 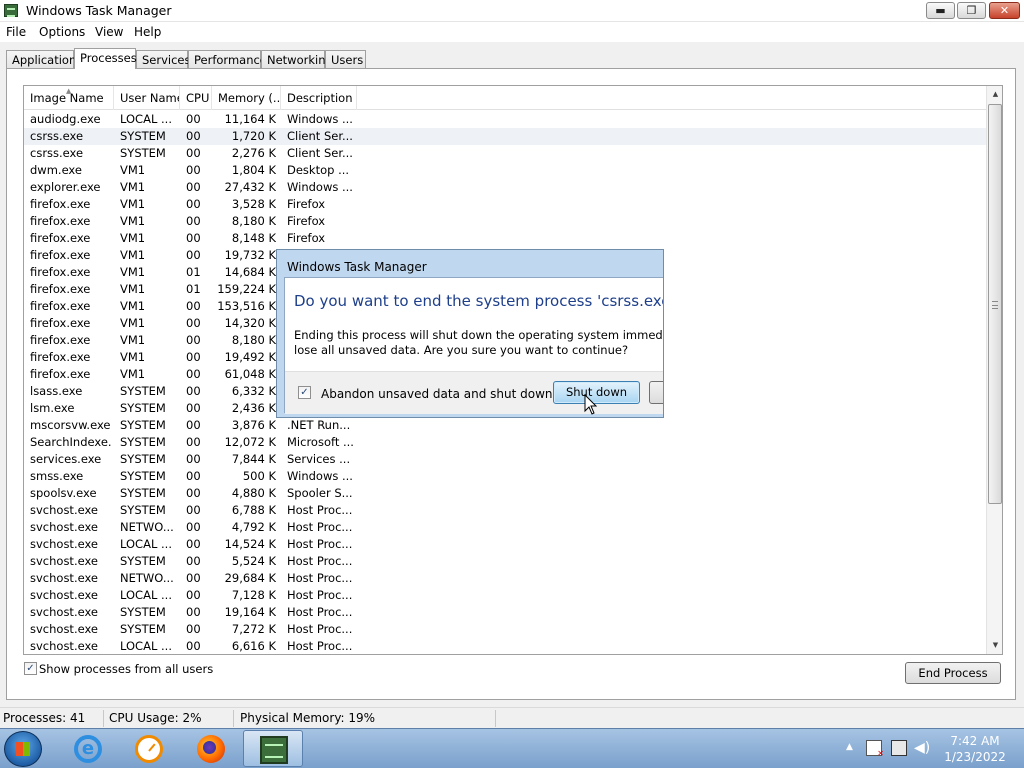 I want to click on cell-memory: 8,180 K, so click(x=253, y=221).